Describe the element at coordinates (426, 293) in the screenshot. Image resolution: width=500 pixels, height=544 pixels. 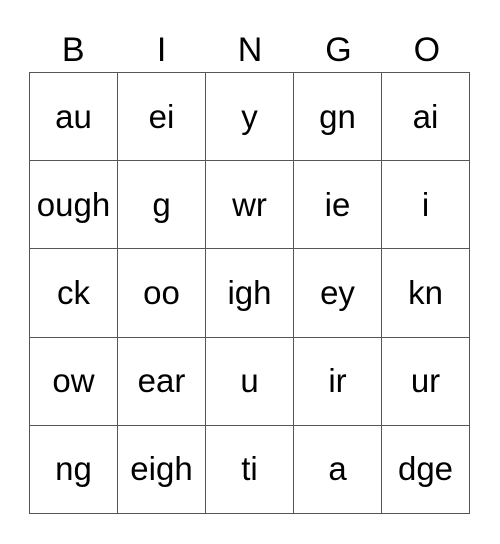
I see `bingo-cell: kn` at that location.